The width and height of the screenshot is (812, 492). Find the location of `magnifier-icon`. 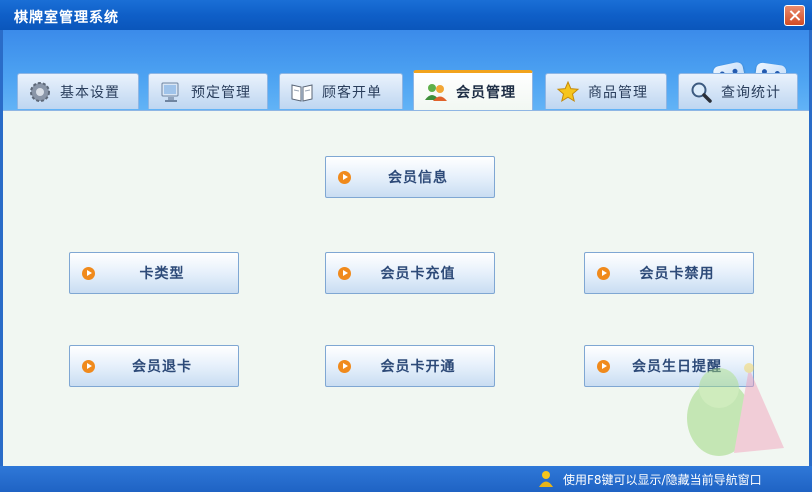

magnifier-icon is located at coordinates (701, 92).